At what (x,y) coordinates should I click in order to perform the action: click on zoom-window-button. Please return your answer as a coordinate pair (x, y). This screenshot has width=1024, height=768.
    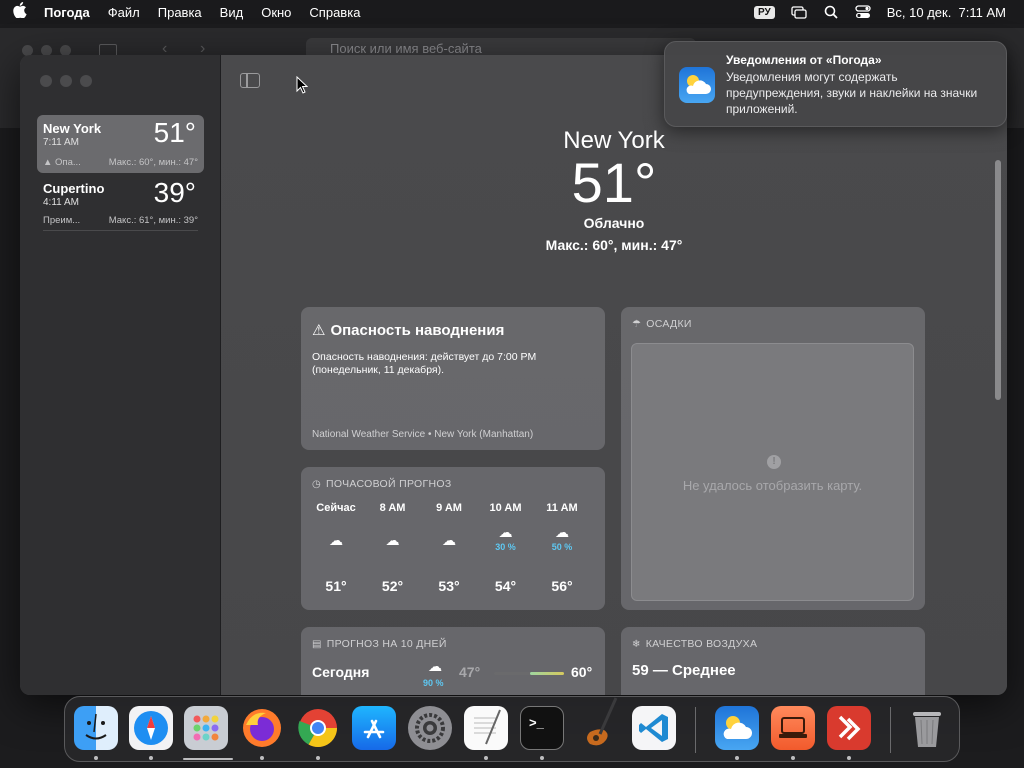
    Looking at the image, I should click on (86, 81).